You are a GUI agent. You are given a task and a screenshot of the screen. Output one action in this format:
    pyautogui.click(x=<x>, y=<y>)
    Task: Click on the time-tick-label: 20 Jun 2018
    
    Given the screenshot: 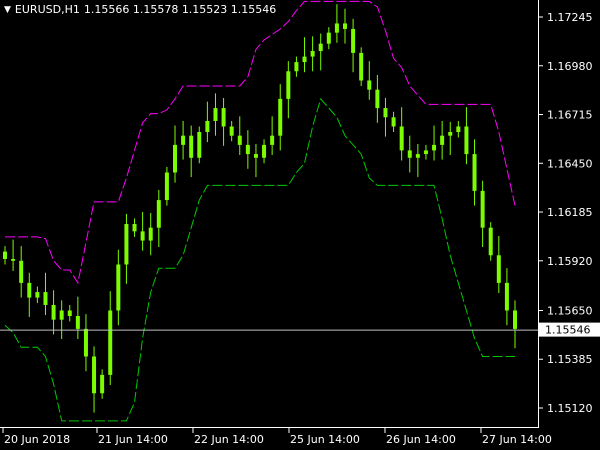 What is the action you would take?
    pyautogui.click(x=37, y=439)
    